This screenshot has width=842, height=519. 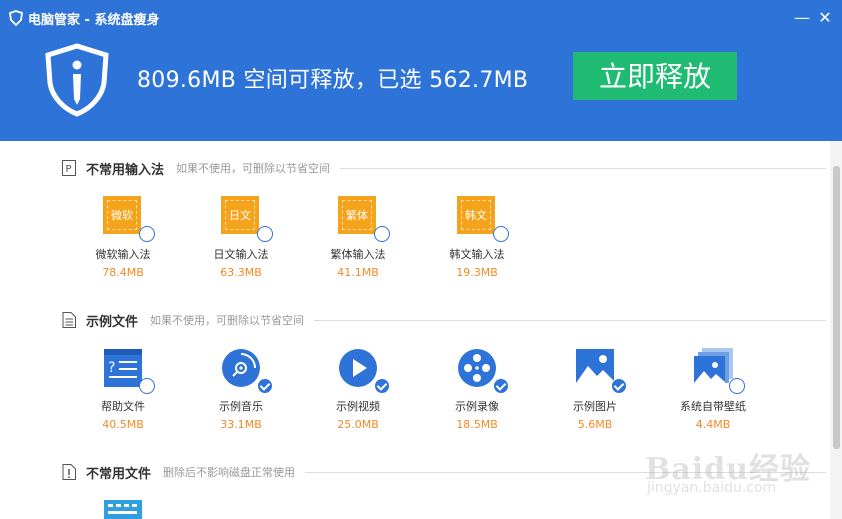 What do you see at coordinates (112, 322) in the screenshot?
I see `section-title: 示例文件` at bounding box center [112, 322].